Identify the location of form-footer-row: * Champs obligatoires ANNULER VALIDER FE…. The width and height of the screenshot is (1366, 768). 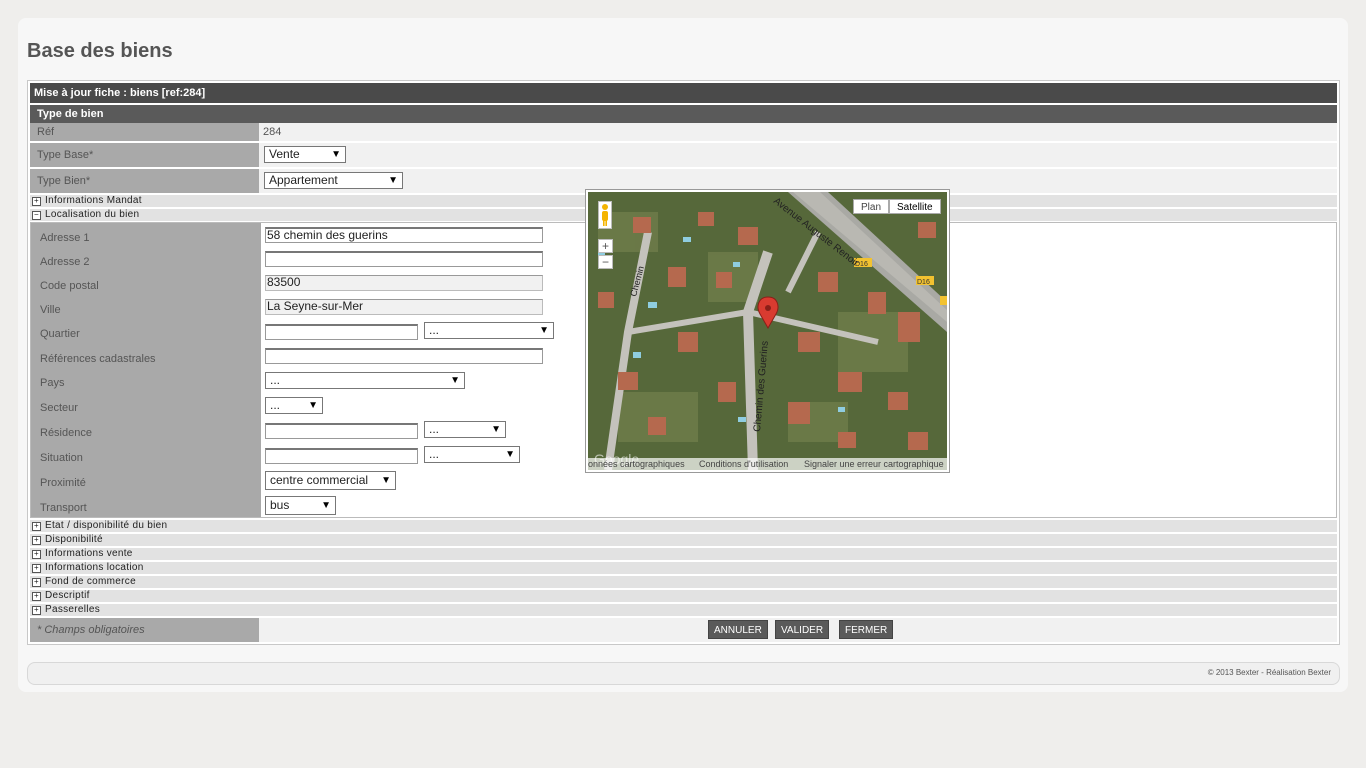
(683, 630).